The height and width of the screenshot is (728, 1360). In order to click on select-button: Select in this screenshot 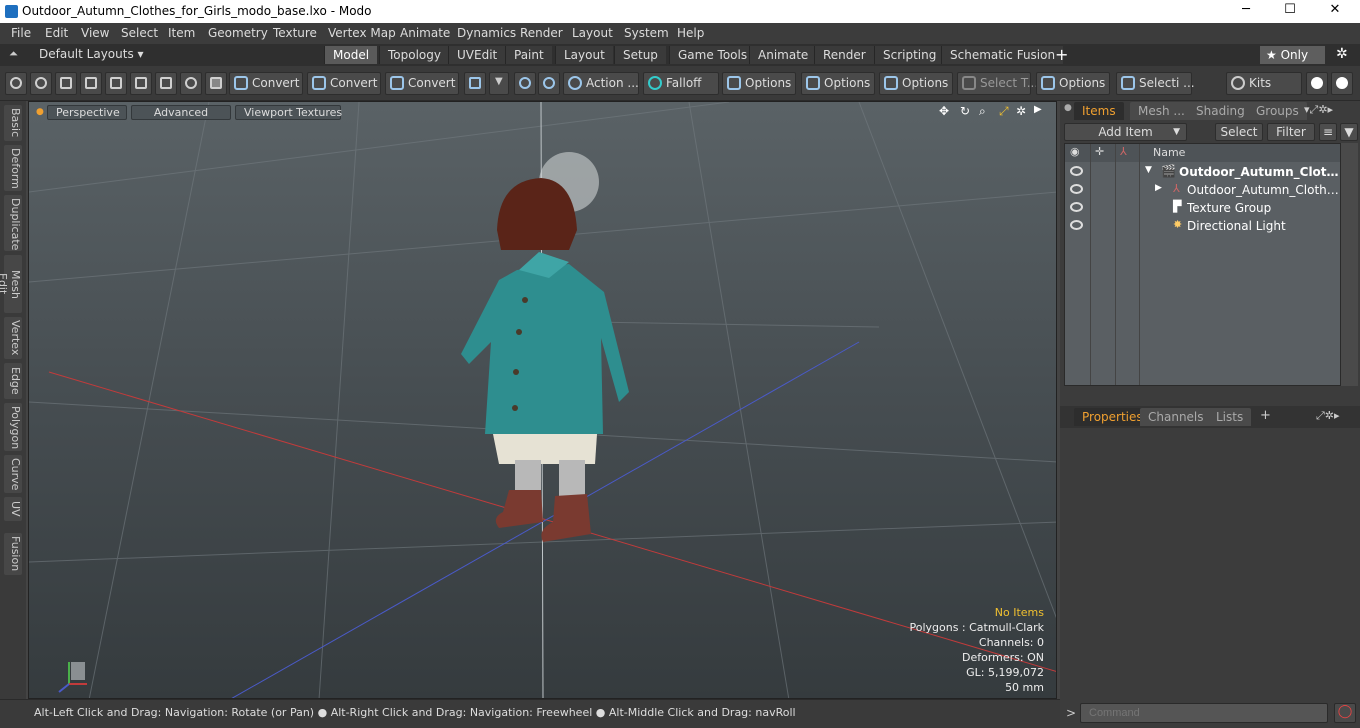, I will do `click(1239, 132)`.